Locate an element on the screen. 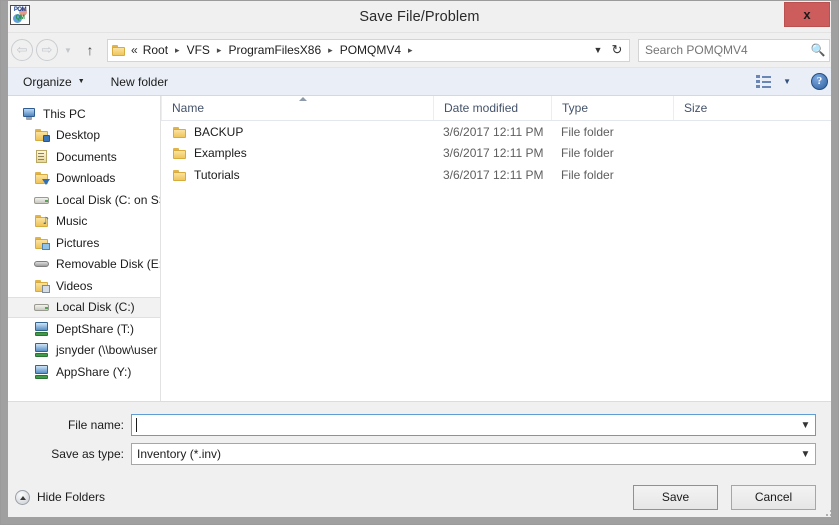 The width and height of the screenshot is (839, 525). column-header-size: Size is located at coordinates (713, 108).